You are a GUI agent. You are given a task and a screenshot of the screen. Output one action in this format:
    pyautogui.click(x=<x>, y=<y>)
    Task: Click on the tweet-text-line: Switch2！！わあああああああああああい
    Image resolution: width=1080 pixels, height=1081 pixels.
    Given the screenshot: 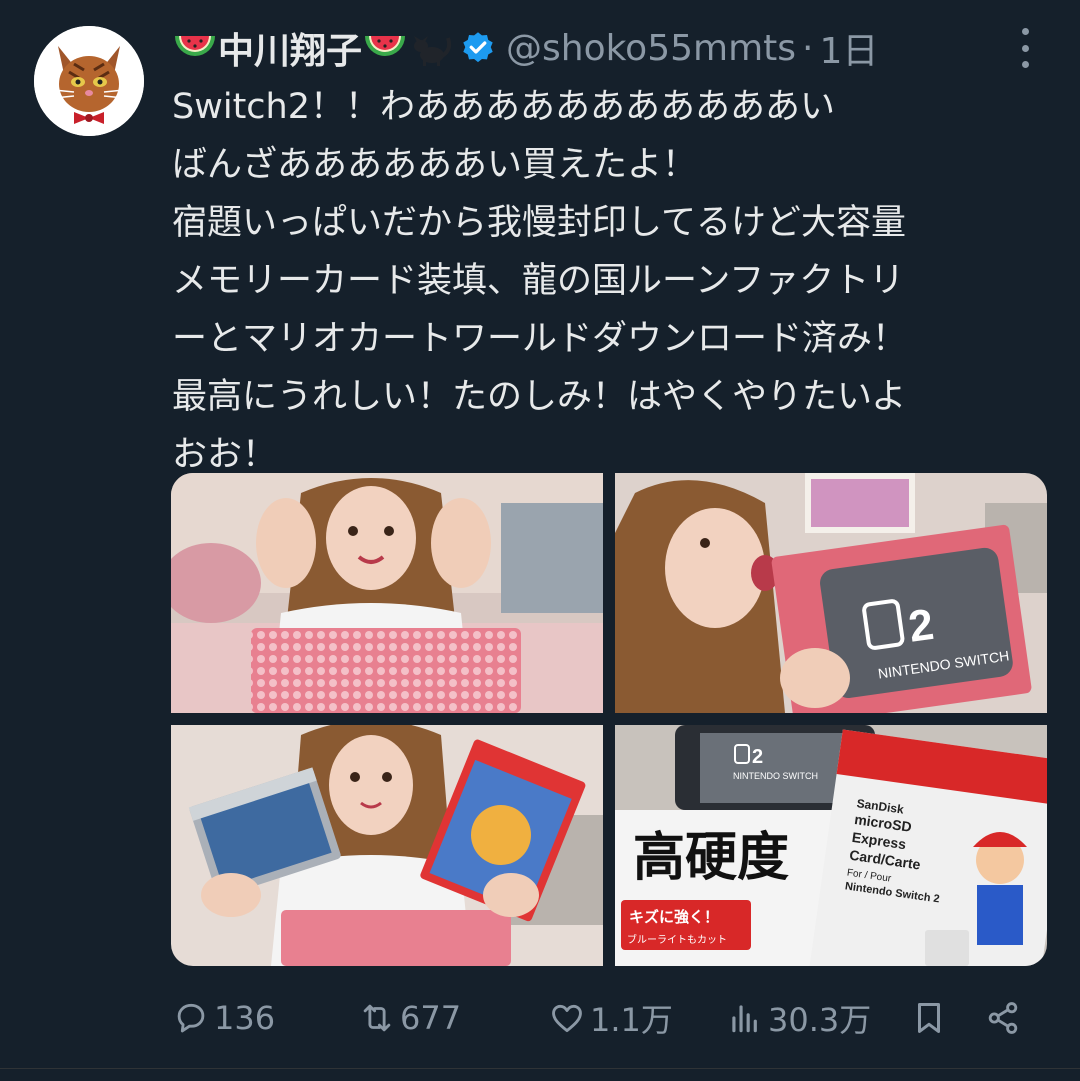 What is the action you would take?
    pyautogui.click(x=503, y=107)
    